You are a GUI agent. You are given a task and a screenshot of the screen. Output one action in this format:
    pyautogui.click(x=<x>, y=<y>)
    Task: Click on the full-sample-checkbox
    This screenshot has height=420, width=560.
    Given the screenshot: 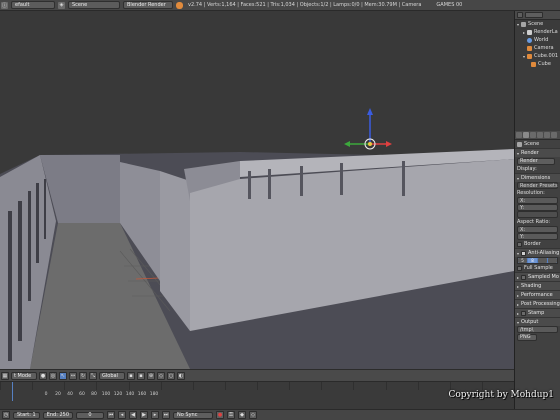 What is the action you would take?
    pyautogui.click(x=519, y=268)
    